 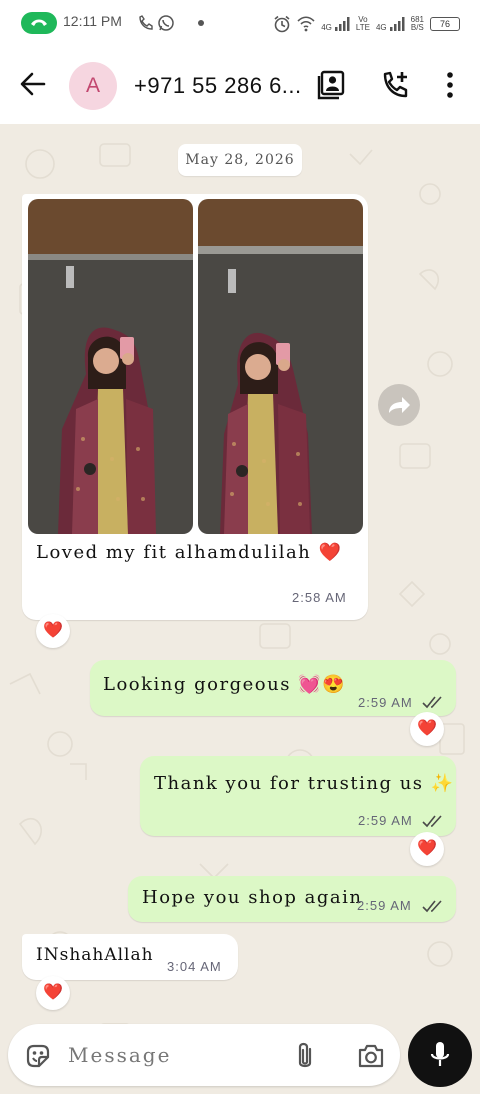 I want to click on incoming-message: INshahAllah 3:04 AM, so click(x=130, y=957).